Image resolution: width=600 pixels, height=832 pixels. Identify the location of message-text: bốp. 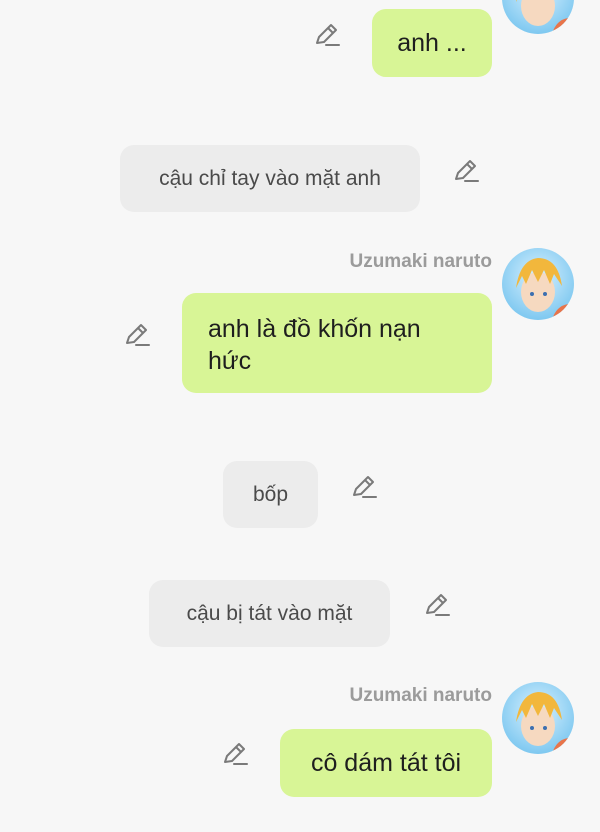
(270, 494).